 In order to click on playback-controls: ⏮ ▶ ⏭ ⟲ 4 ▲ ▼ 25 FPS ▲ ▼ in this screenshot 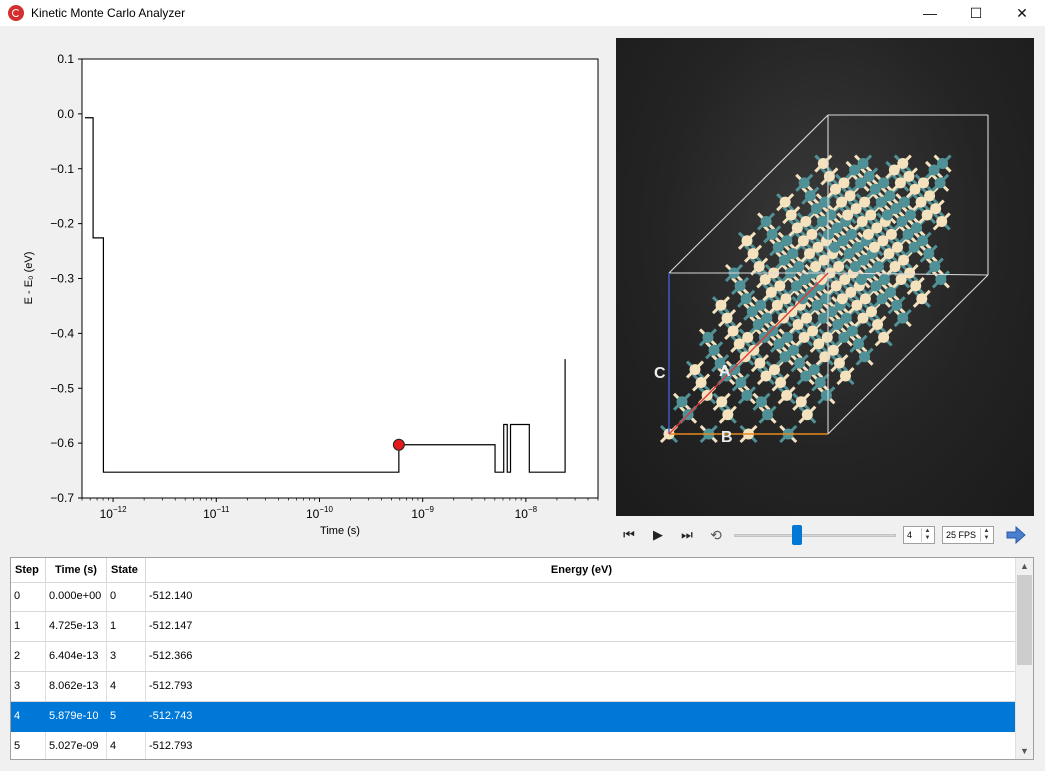, I will do `click(825, 535)`.